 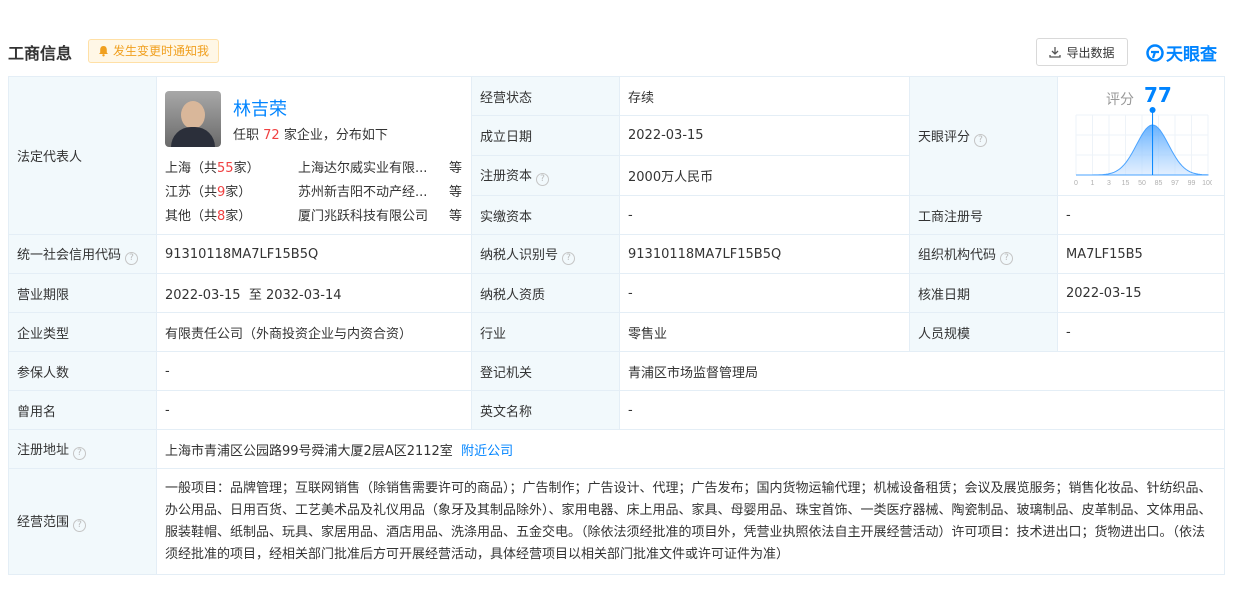 I want to click on capital-value: 2000万人民币, so click(x=764, y=175).